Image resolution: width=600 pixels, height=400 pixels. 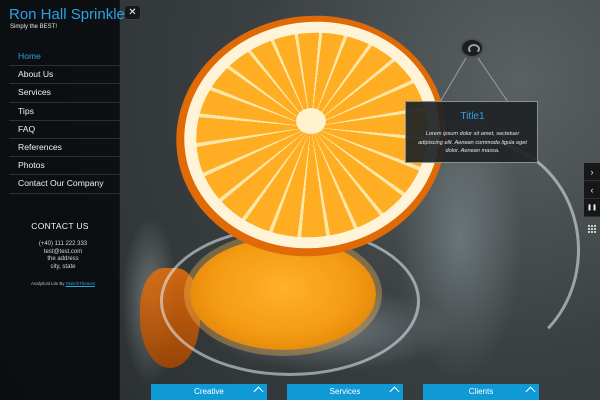 I want to click on tab-services: Services, so click(x=345, y=392).